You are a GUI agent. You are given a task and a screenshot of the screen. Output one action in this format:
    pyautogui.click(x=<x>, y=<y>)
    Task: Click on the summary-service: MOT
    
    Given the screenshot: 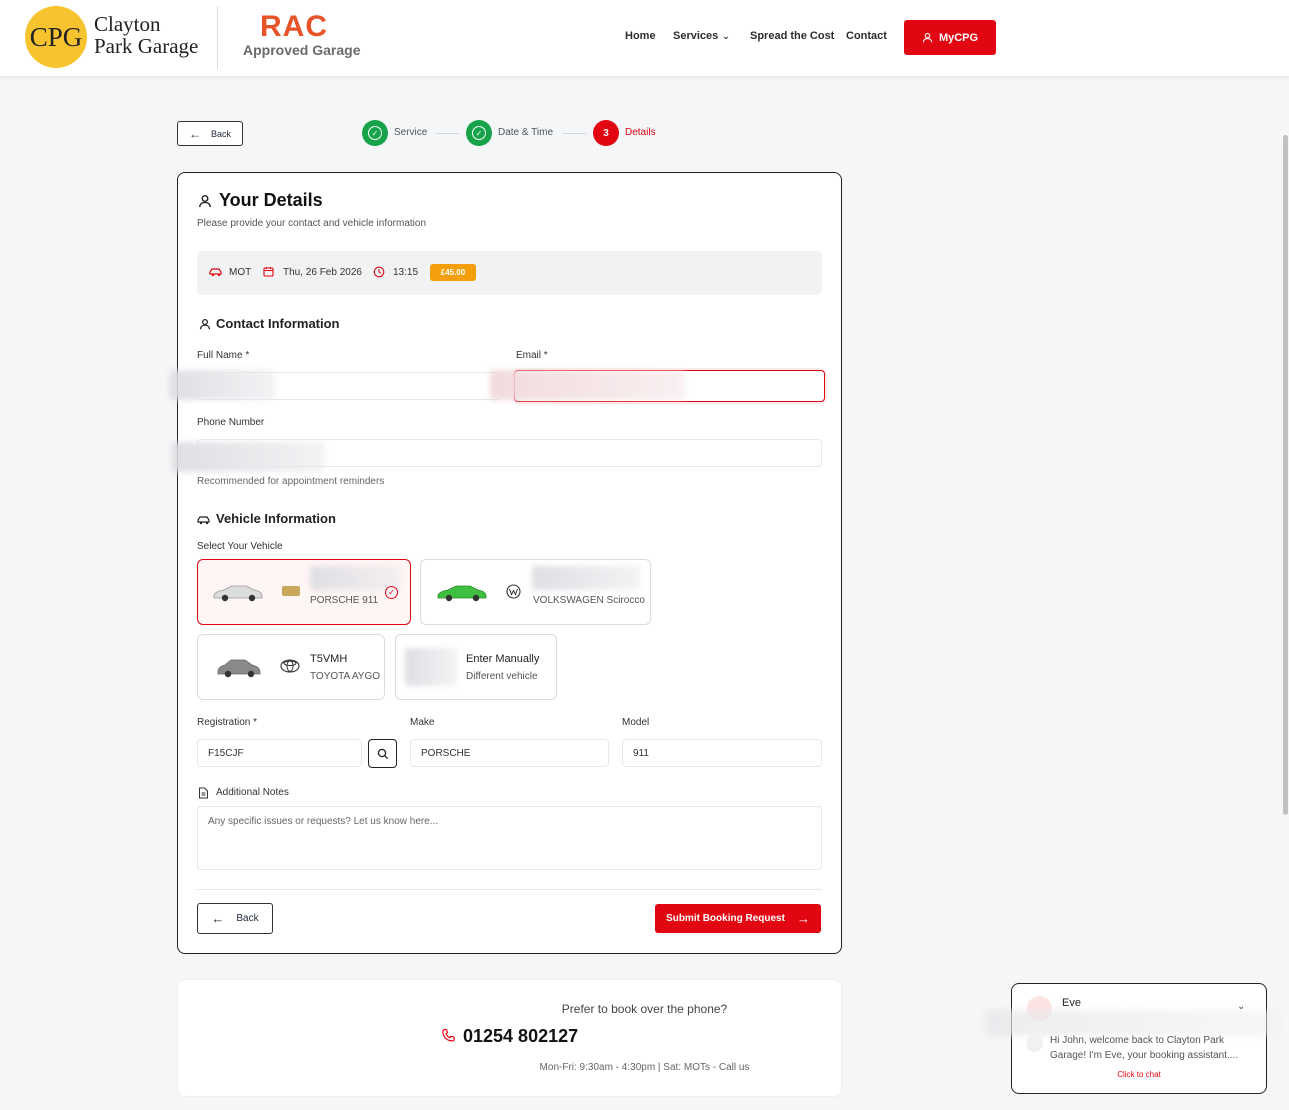 What is the action you would take?
    pyautogui.click(x=240, y=272)
    